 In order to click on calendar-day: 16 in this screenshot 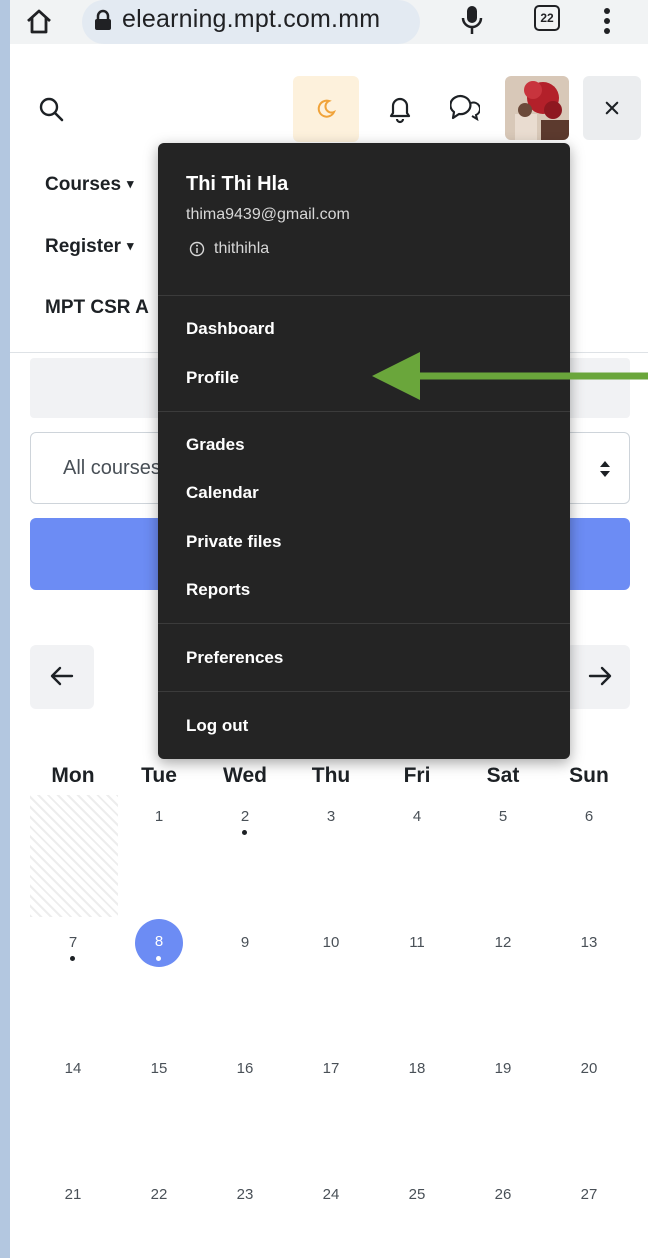, I will do `click(245, 1068)`.